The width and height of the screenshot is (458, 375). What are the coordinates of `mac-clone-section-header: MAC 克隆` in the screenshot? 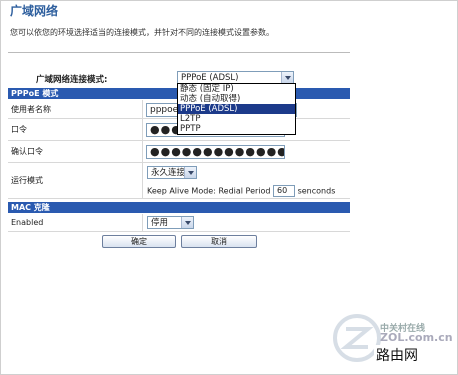 It's located at (179, 207).